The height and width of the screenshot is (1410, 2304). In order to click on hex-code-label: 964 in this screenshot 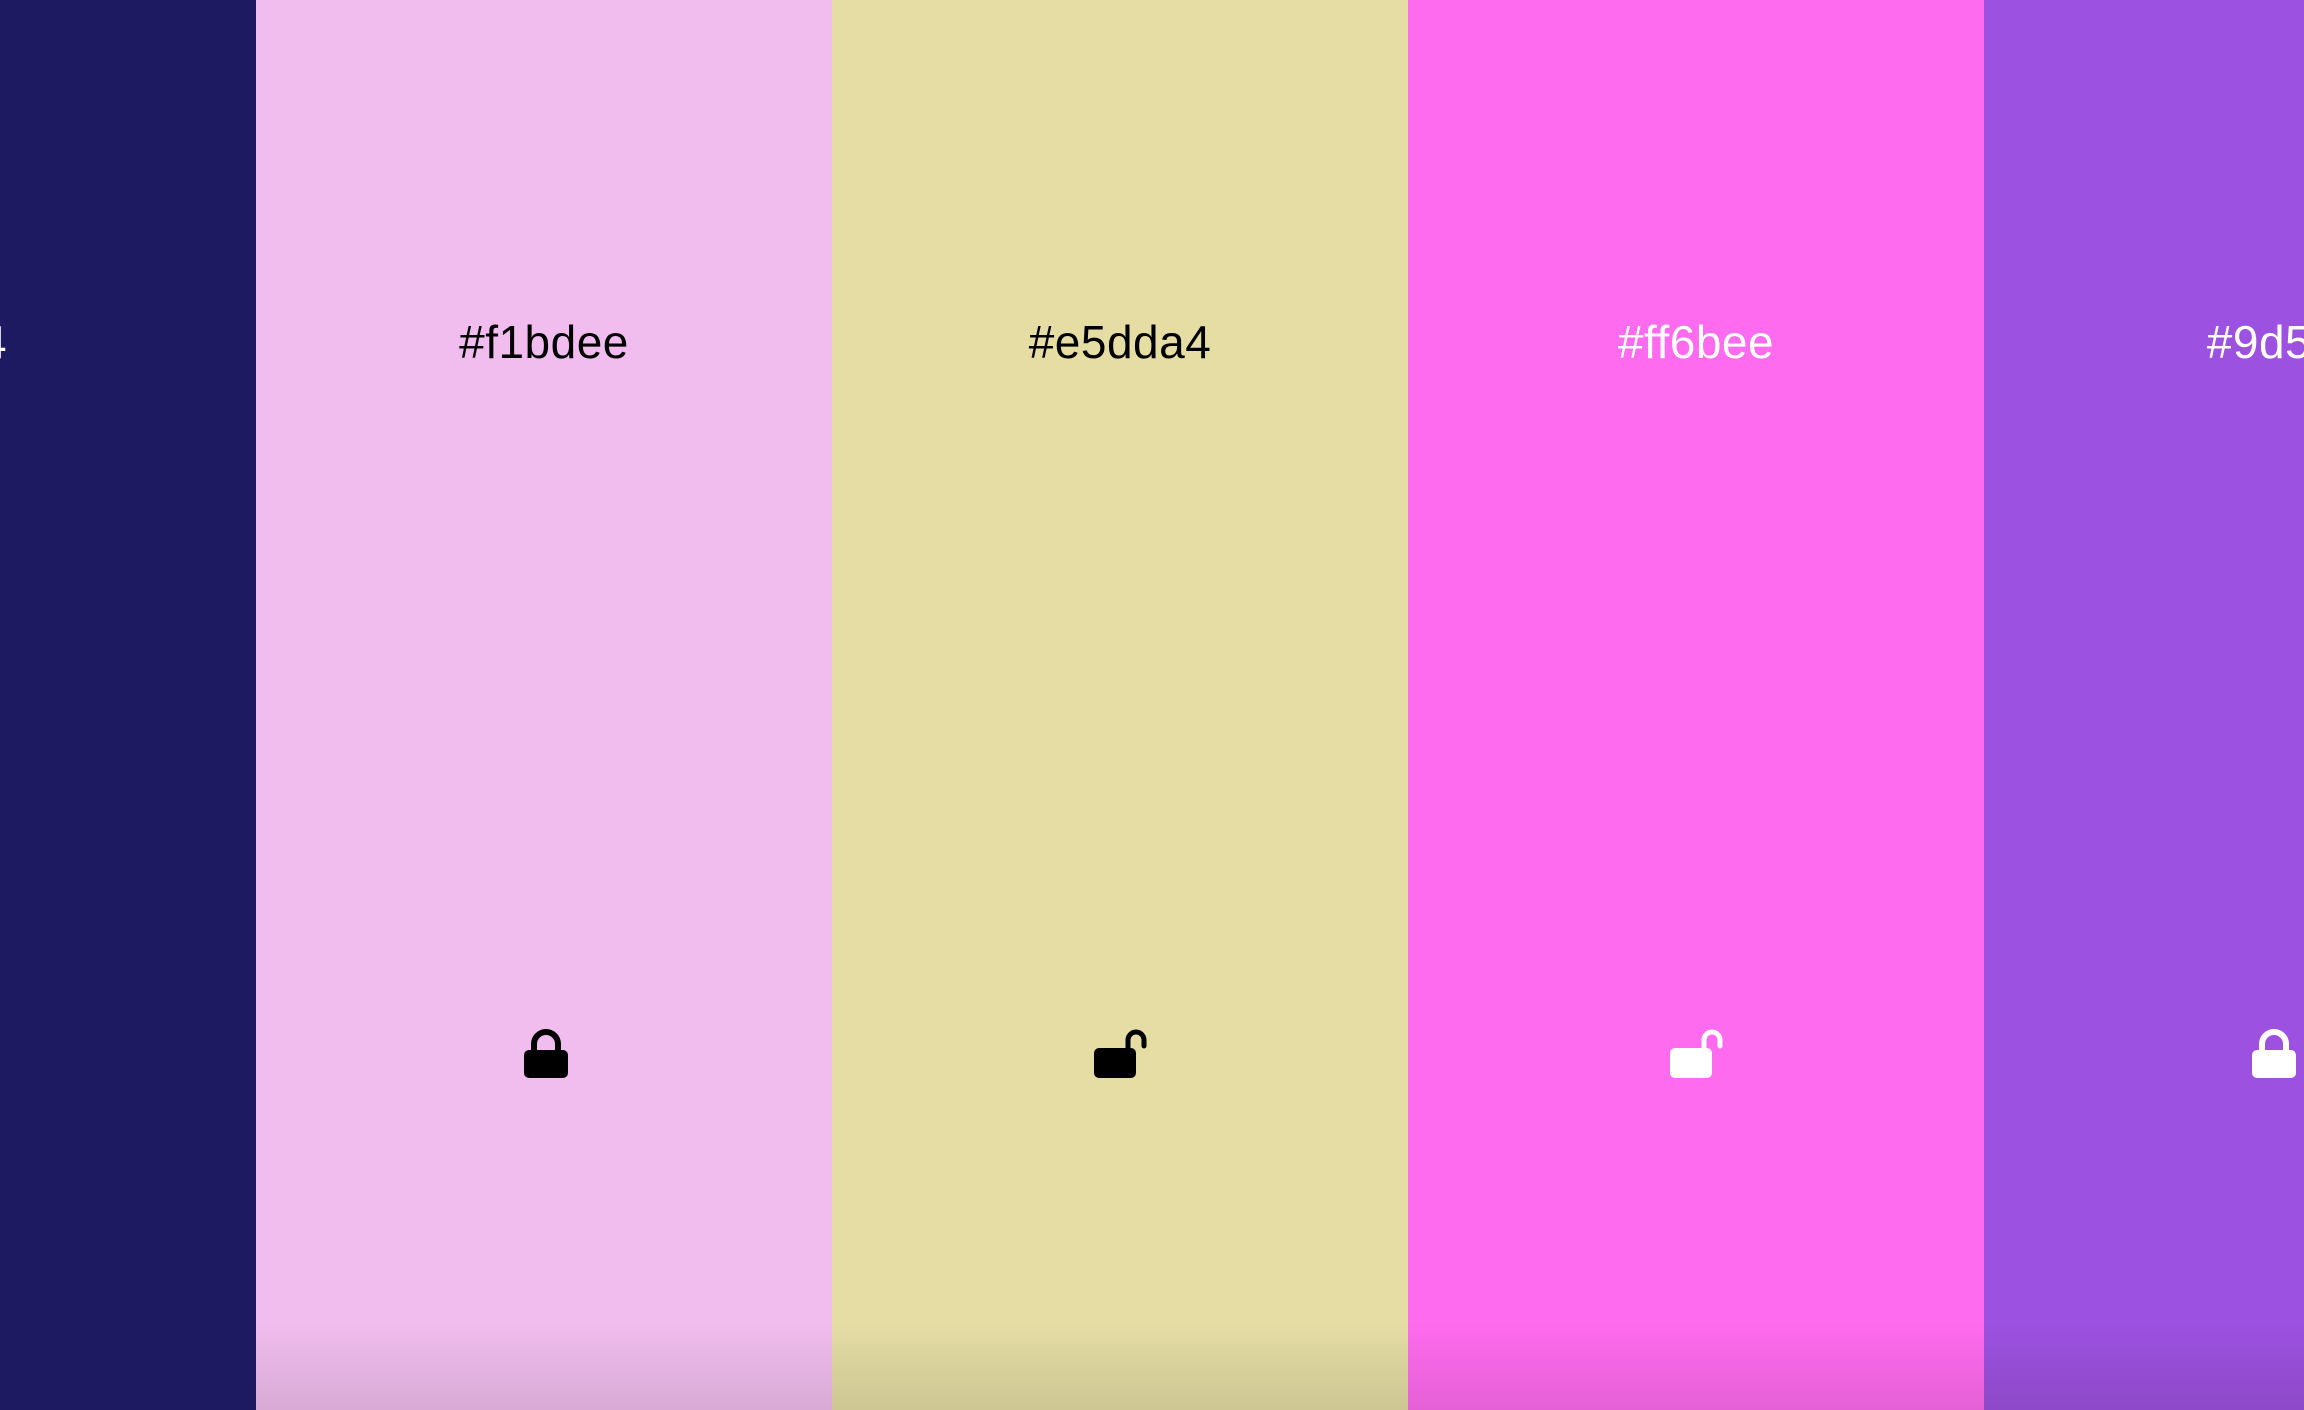, I will do `click(128, 342)`.